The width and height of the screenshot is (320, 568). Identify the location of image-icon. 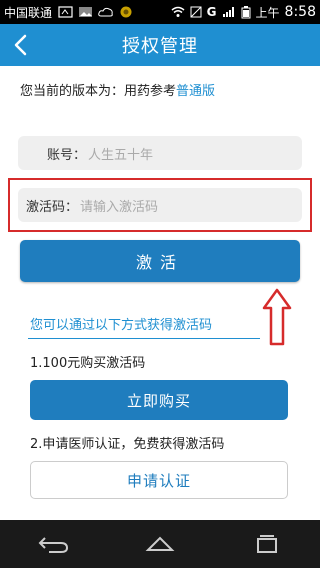
(86, 12).